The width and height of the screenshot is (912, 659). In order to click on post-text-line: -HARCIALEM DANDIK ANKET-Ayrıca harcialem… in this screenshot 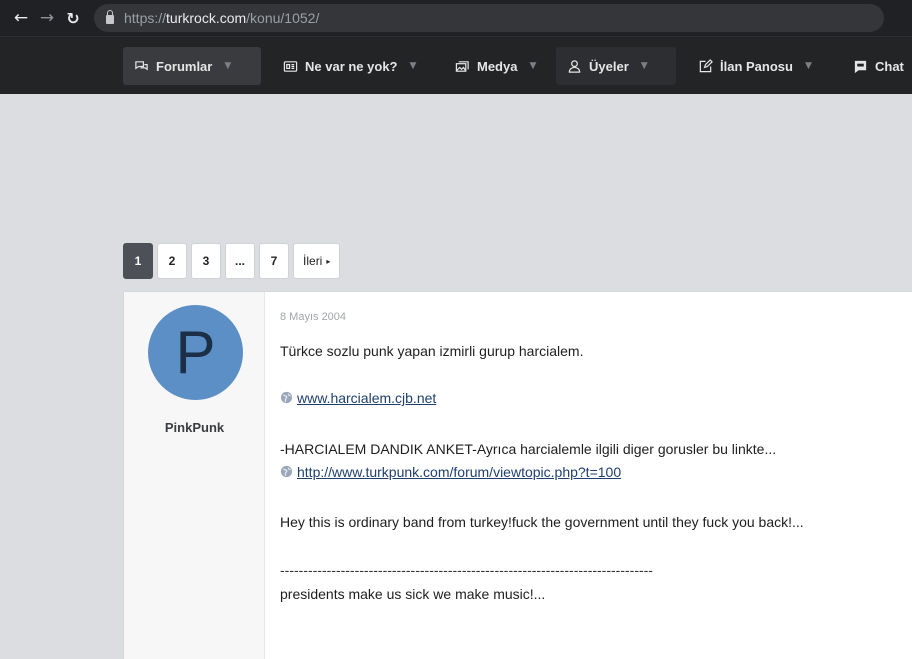, I will do `click(528, 449)`.